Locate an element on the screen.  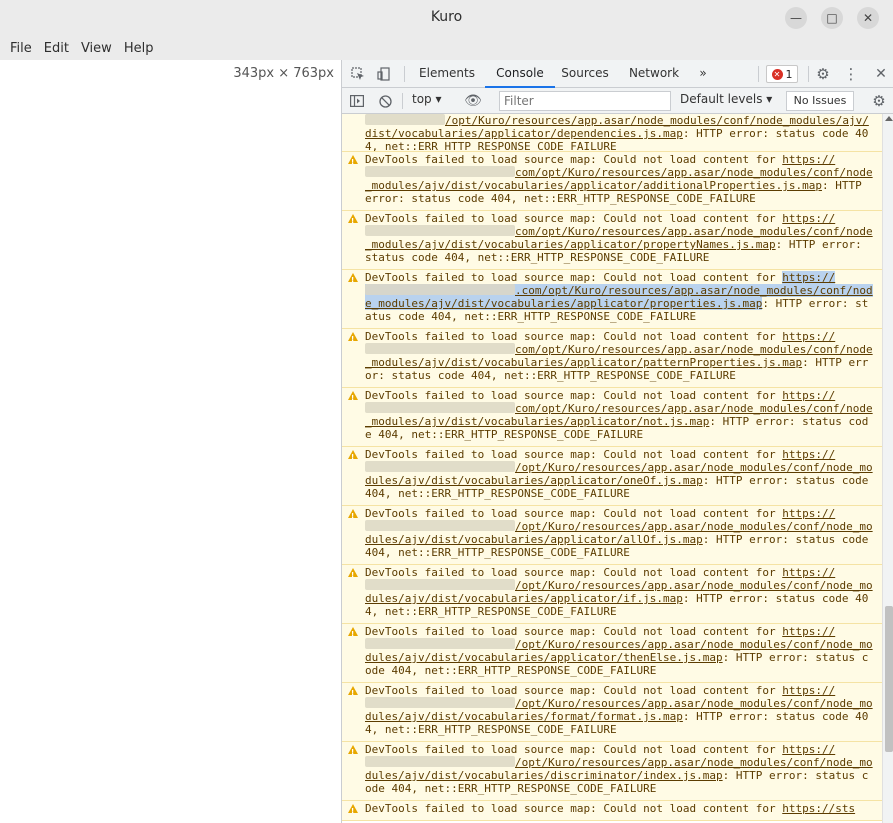
tab-elements: Elements is located at coordinates (447, 74).